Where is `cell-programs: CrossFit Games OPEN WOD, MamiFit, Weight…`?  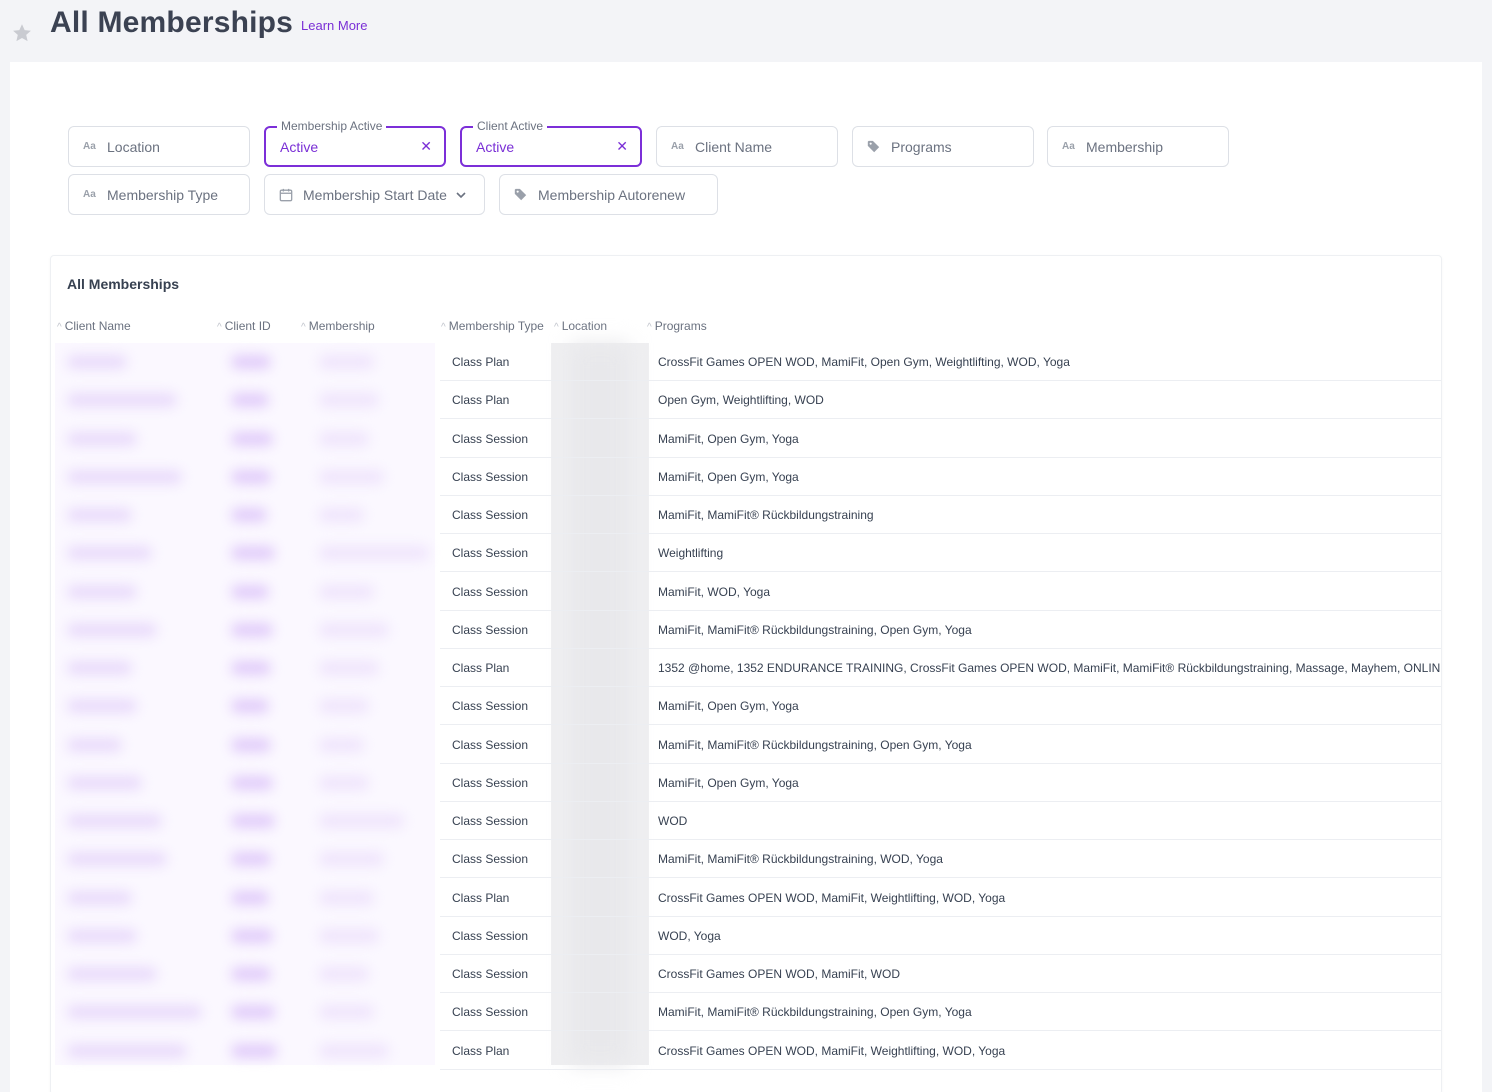
cell-programs: CrossFit Games OPEN WOD, MamiFit, Weight… is located at coordinates (832, 1050).